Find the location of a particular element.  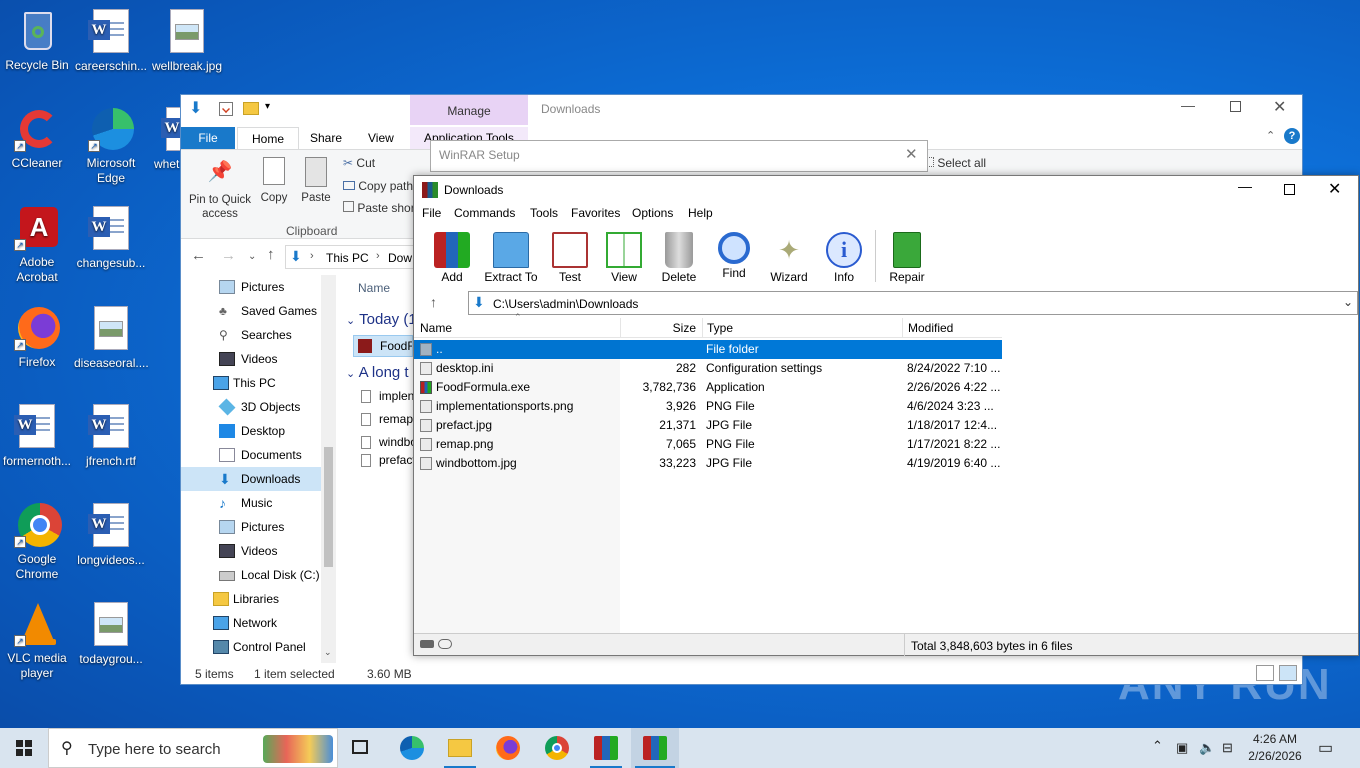

desktop-icon-ccleaner: ↗ CCleaner is located at coordinates (37, 138).